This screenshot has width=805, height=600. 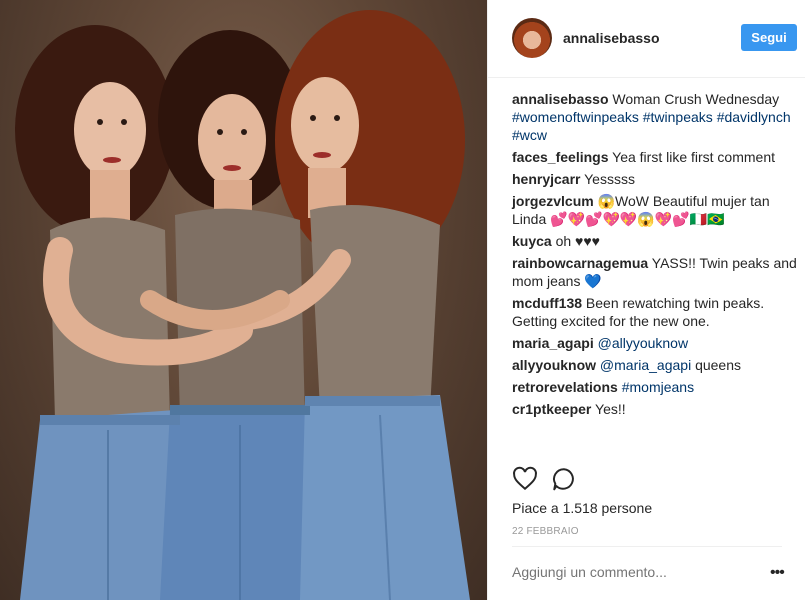 What do you see at coordinates (609, 179) in the screenshot?
I see `comment-text: Yesssss` at bounding box center [609, 179].